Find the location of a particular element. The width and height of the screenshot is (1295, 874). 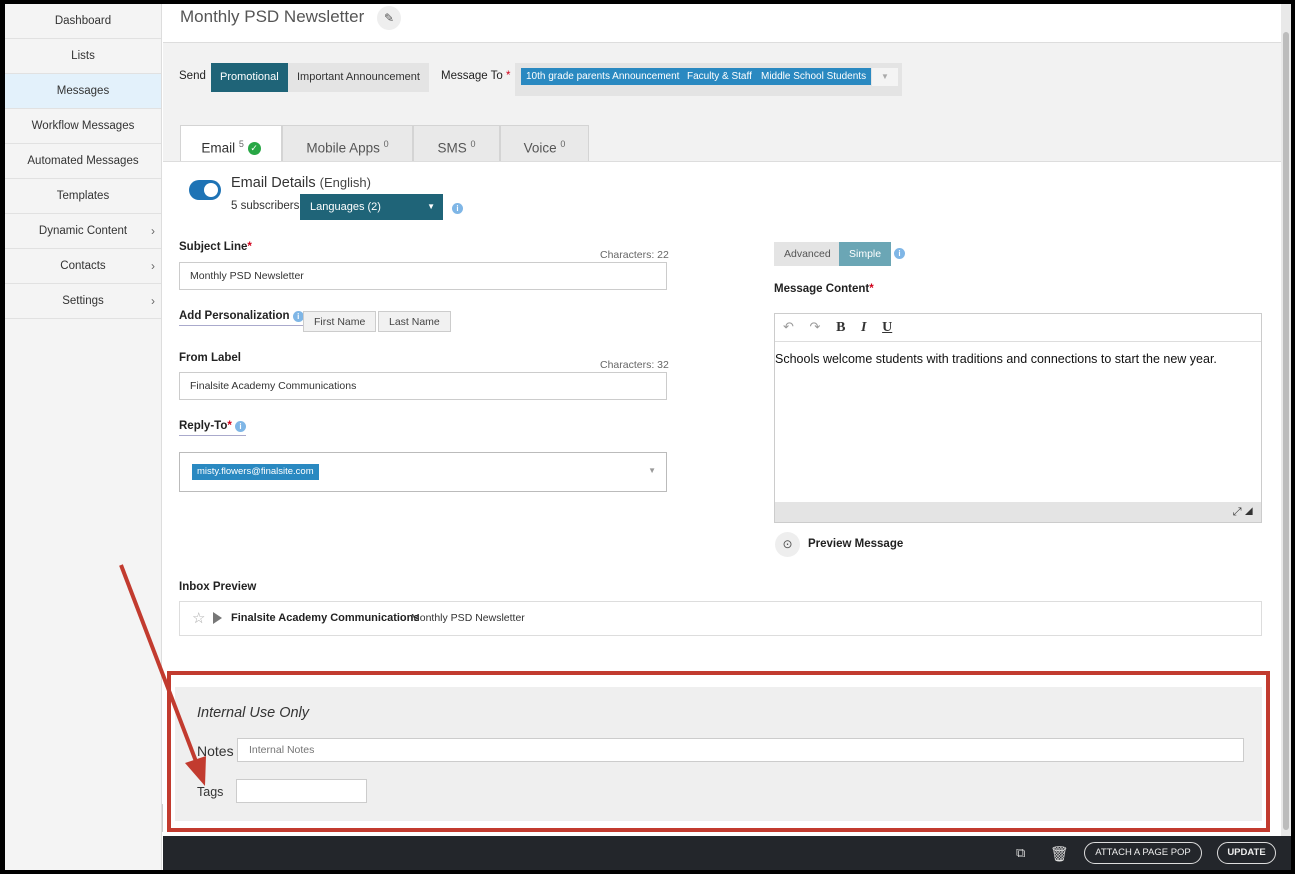

message-content-label: Message Content* is located at coordinates (824, 289).